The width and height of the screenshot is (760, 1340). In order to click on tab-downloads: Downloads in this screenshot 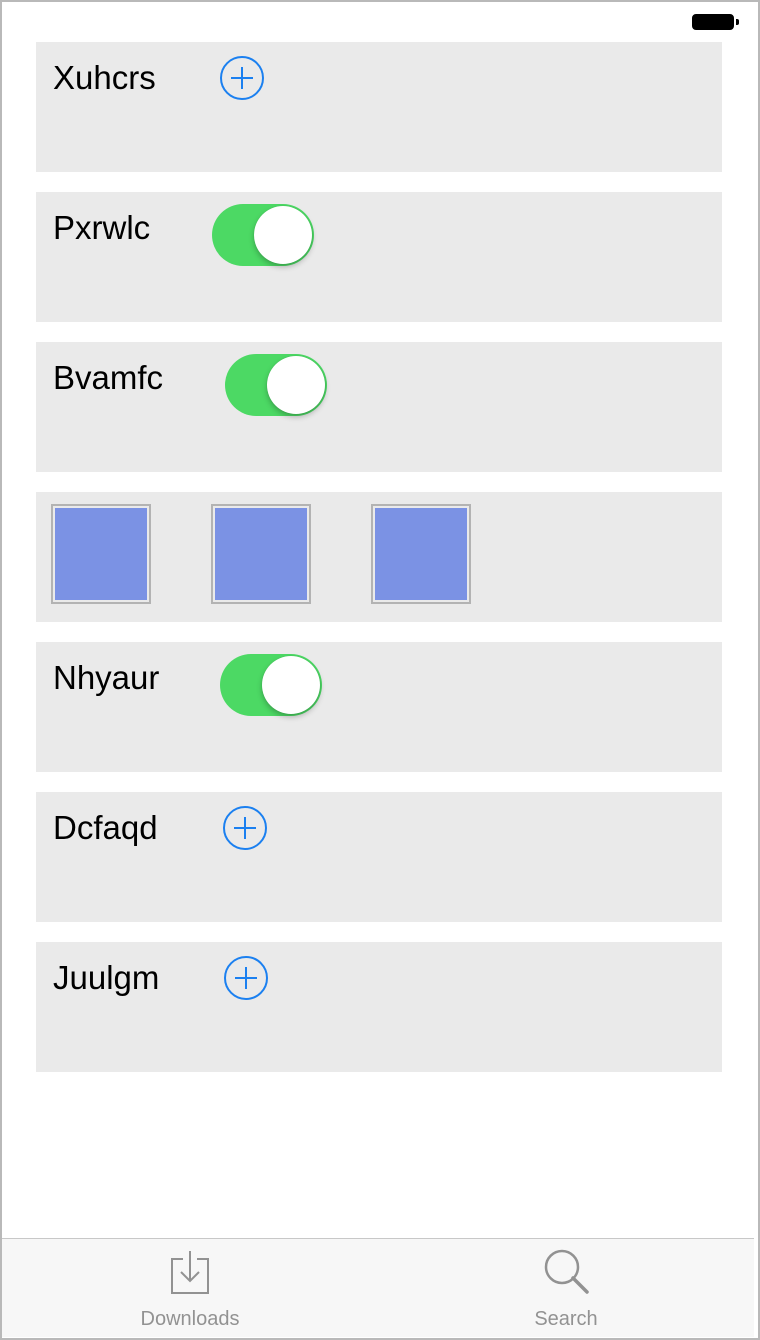, I will do `click(190, 1288)`.